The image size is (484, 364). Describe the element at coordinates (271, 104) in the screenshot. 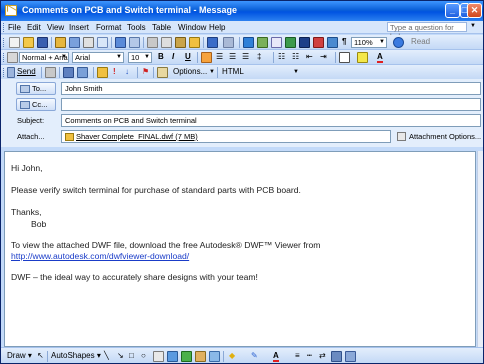

I see `cc-field` at that location.